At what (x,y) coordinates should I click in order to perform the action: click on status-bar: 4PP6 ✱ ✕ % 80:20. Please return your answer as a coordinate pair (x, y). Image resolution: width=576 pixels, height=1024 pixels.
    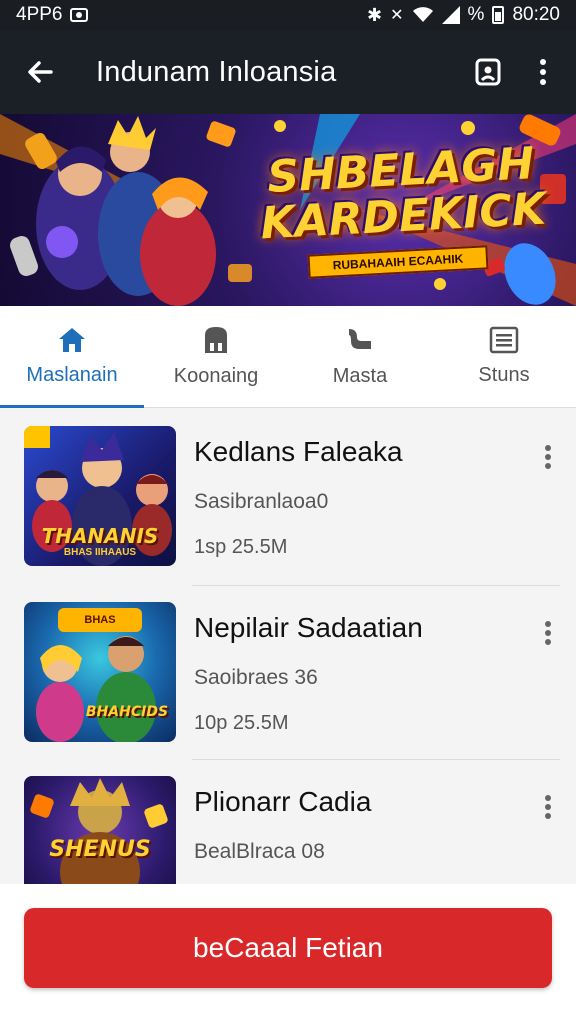
    Looking at the image, I should click on (288, 15).